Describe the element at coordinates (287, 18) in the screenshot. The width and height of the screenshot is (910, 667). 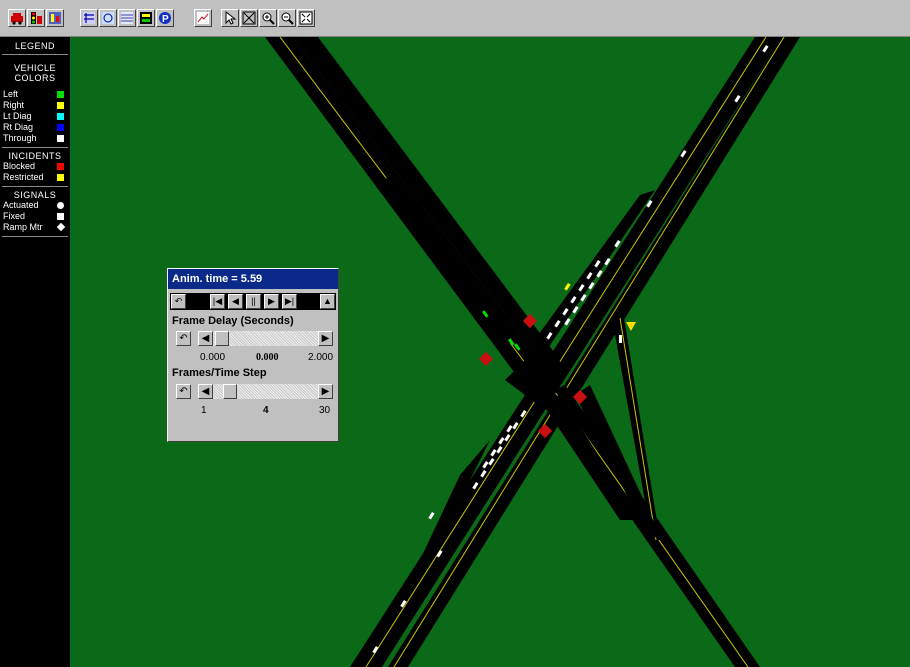
I see `zoom-out-icon` at that location.